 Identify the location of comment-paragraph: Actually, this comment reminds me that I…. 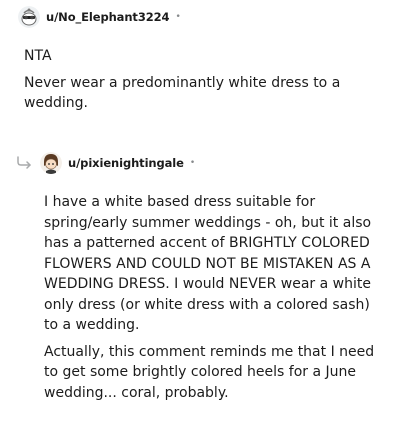
(209, 372).